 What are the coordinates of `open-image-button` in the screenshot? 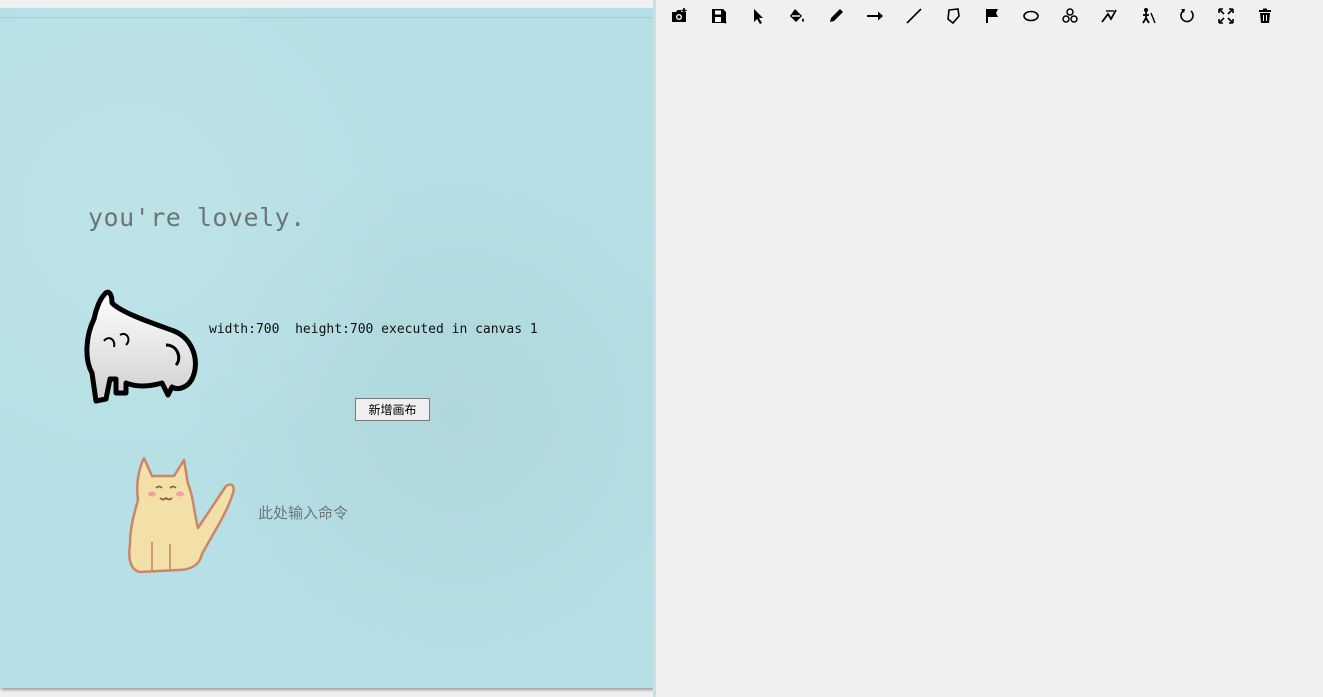 It's located at (679, 16).